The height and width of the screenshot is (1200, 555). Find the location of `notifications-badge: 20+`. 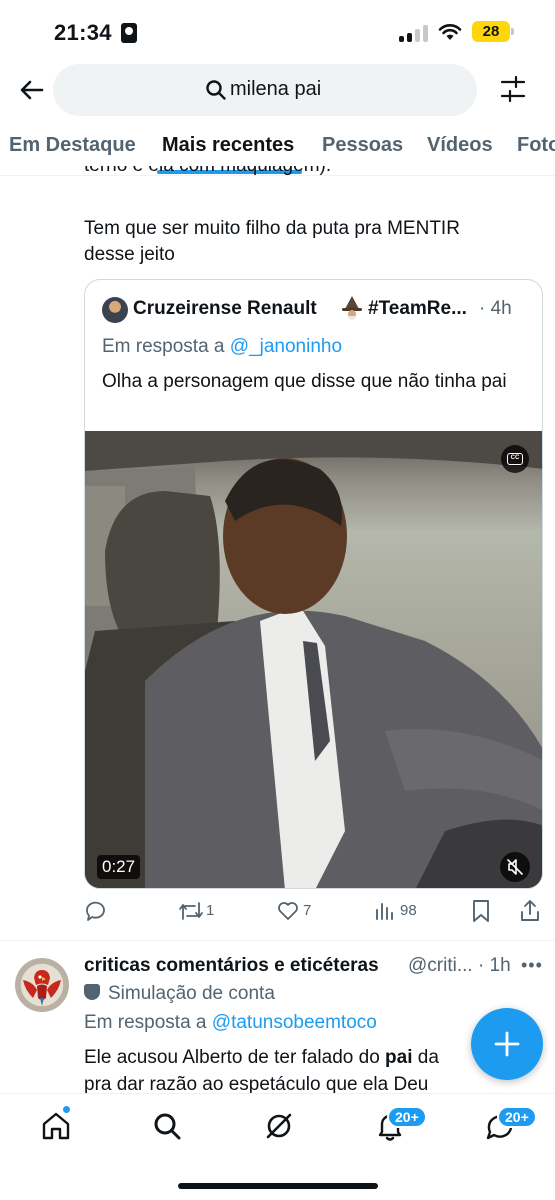

notifications-badge: 20+ is located at coordinates (407, 1117).